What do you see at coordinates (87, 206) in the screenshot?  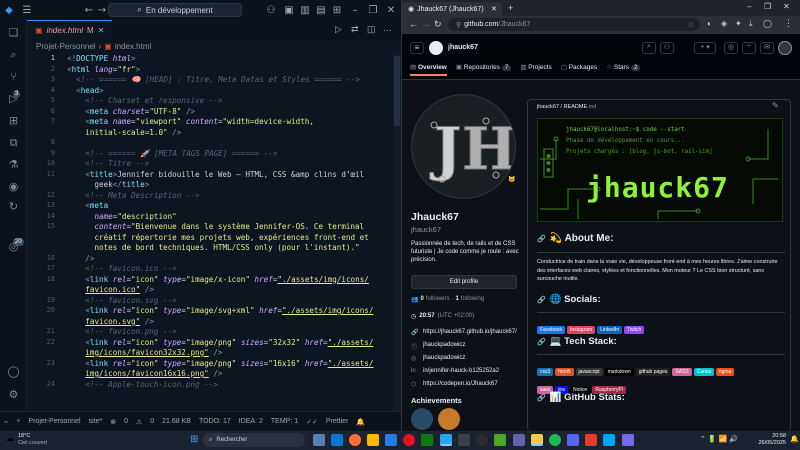 I see `code-line: <meta` at bounding box center [87, 206].